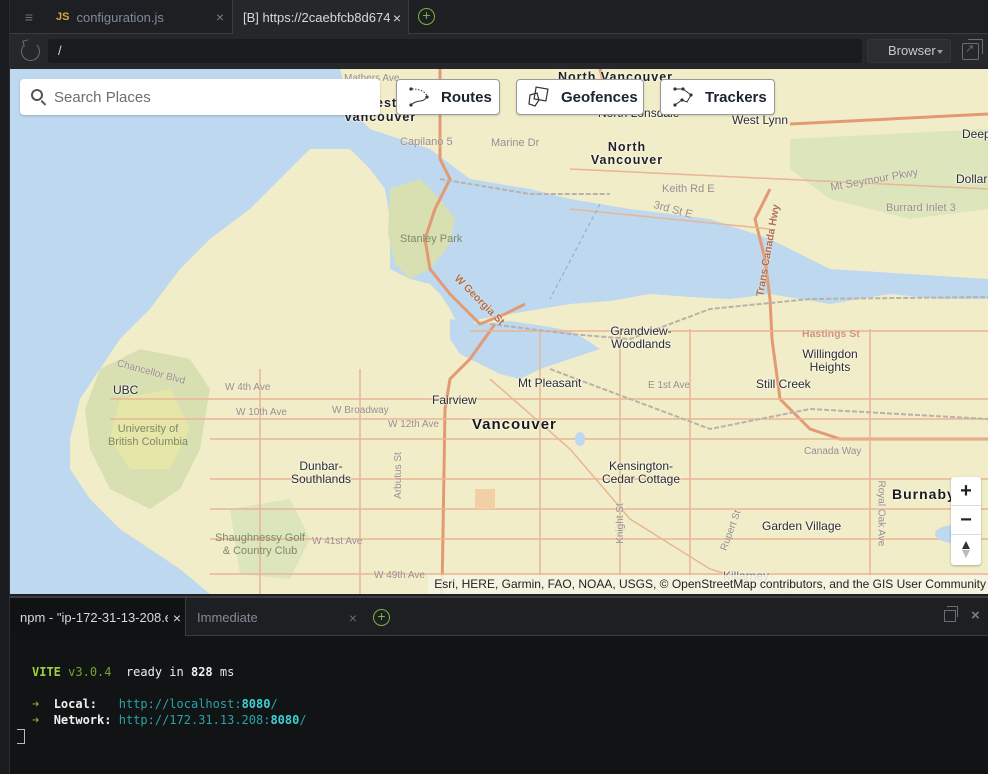 This screenshot has width=988, height=774. What do you see at coordinates (736, 97) in the screenshot?
I see `trackers-label: Trackers` at bounding box center [736, 97].